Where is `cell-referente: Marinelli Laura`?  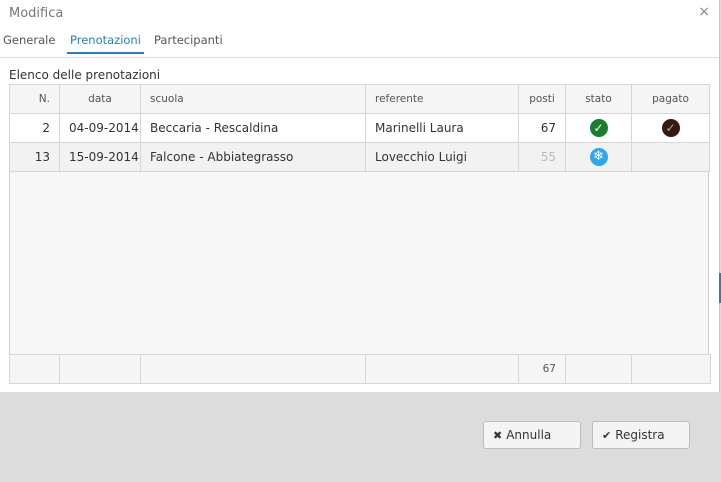 cell-referente: Marinelli Laura is located at coordinates (442, 128).